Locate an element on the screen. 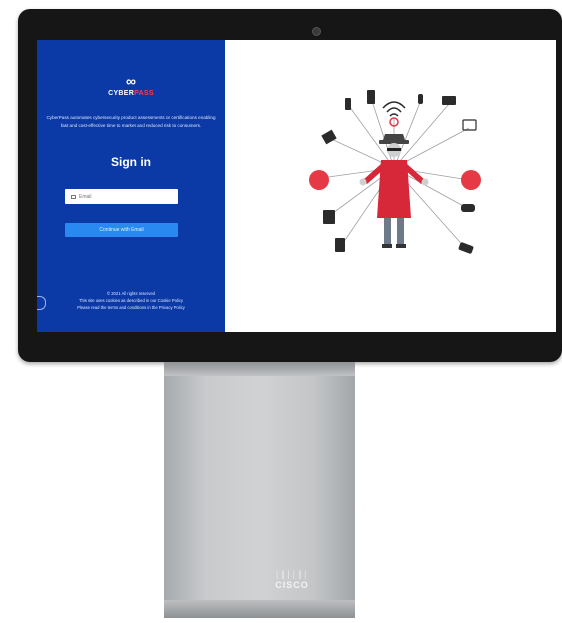 The height and width of the screenshot is (623, 562). logo-text: CYBERPASS is located at coordinates (131, 93).